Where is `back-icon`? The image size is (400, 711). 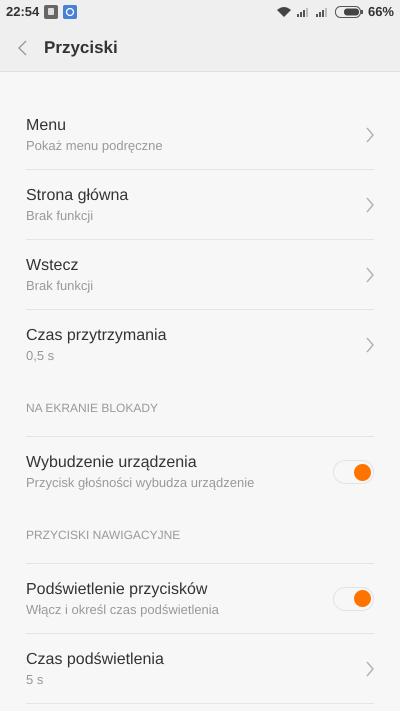
back-icon is located at coordinates (22, 48).